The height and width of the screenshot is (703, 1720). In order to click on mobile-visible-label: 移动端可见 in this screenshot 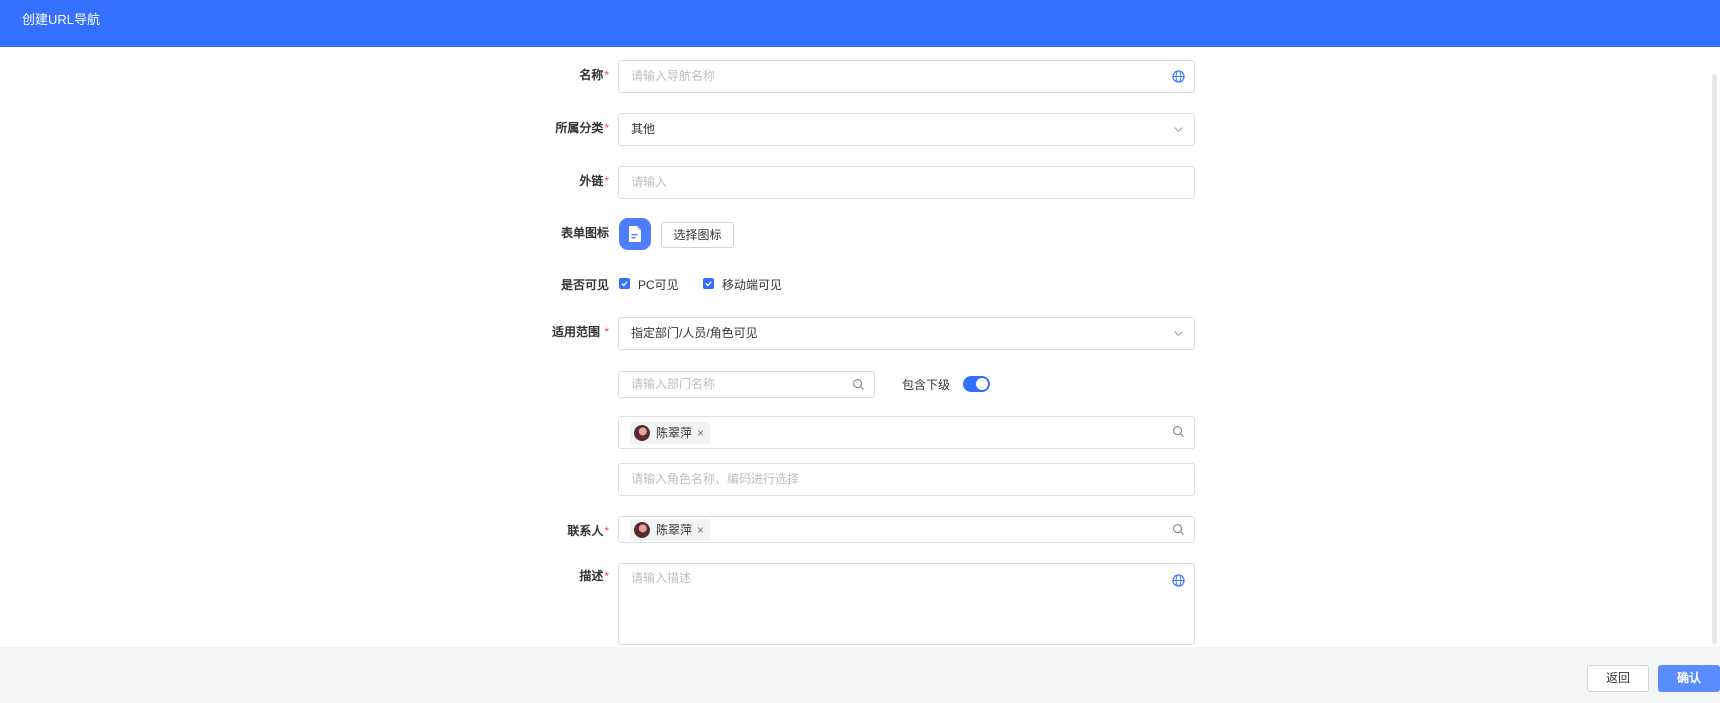, I will do `click(752, 284)`.